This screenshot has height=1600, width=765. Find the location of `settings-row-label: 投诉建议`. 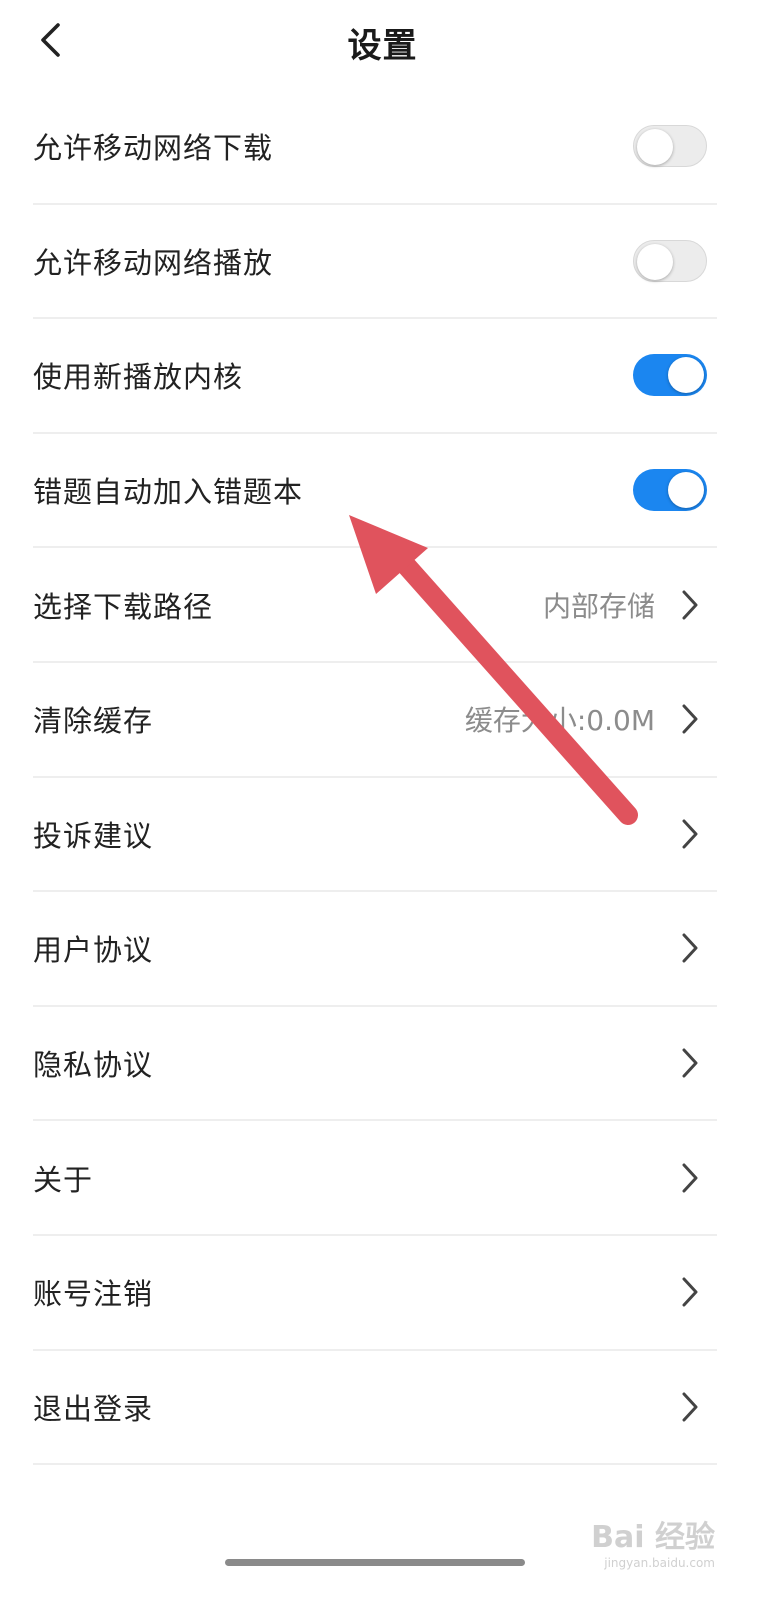

settings-row-label: 投诉建议 is located at coordinates (93, 835).